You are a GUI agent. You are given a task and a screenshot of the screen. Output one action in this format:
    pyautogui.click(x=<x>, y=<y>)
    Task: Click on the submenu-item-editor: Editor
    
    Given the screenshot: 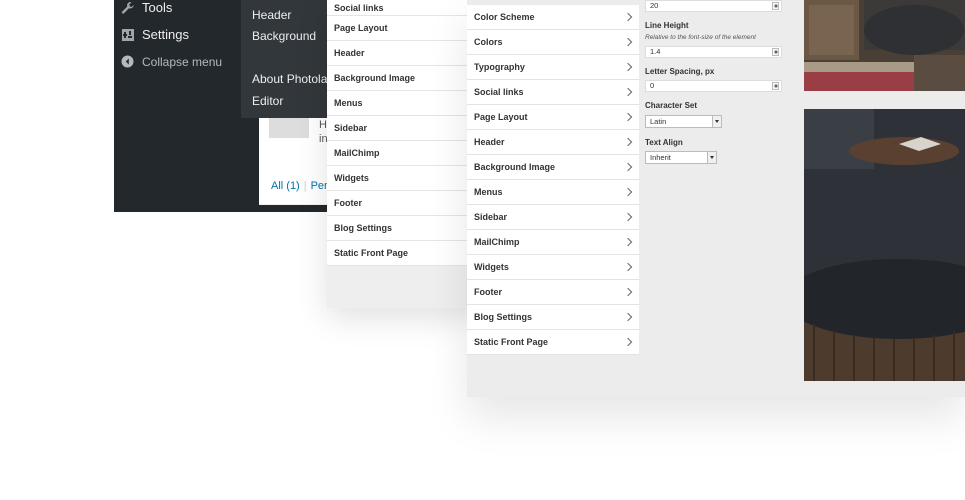 What is the action you would take?
    pyautogui.click(x=267, y=101)
    